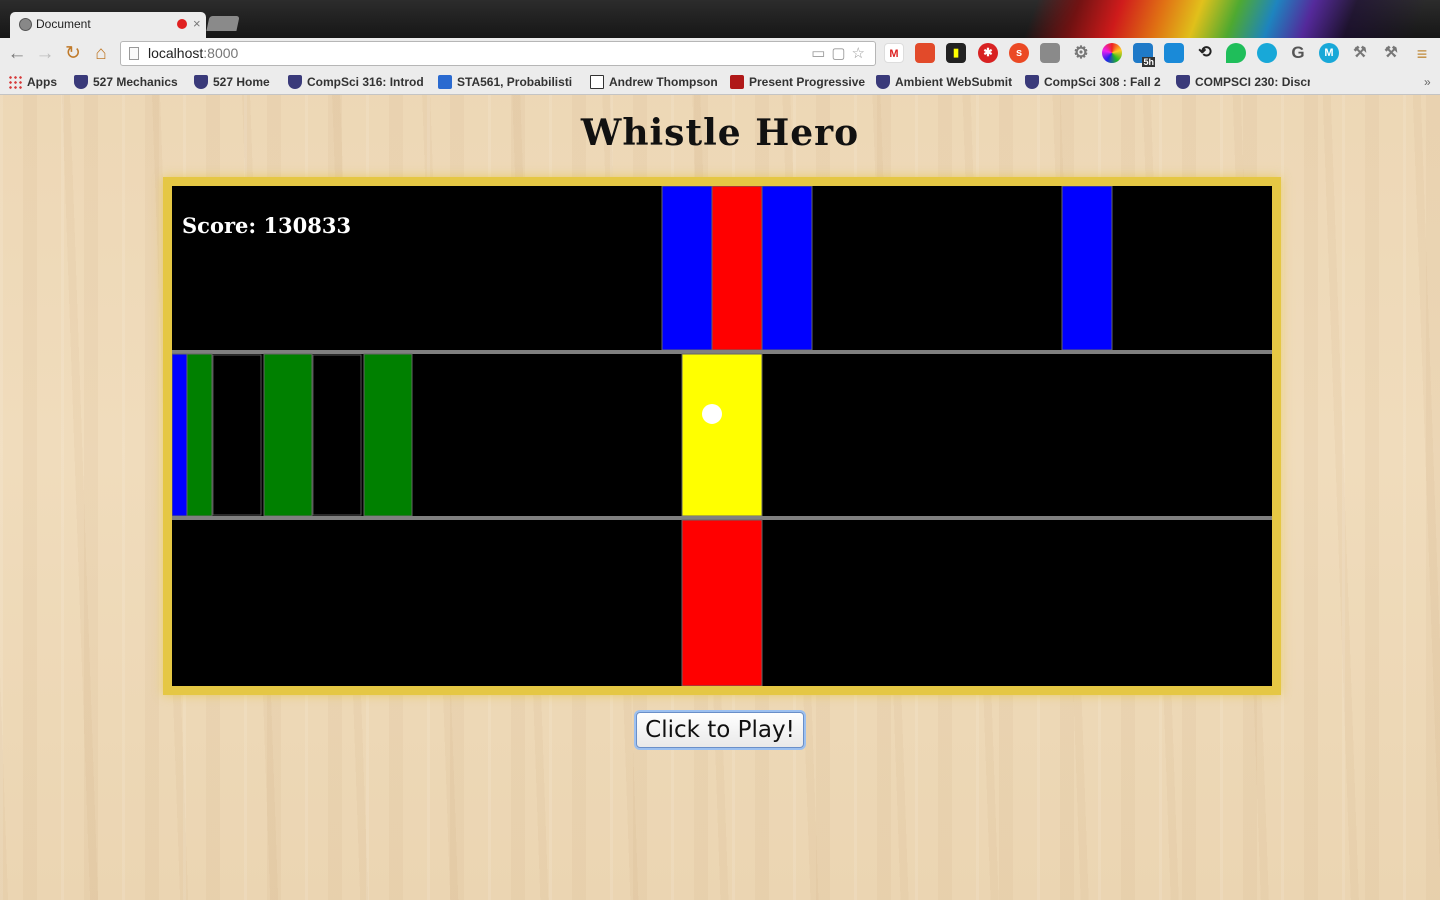  Describe the element at coordinates (221, 53) in the screenshot. I see `url-port: :8000` at that location.